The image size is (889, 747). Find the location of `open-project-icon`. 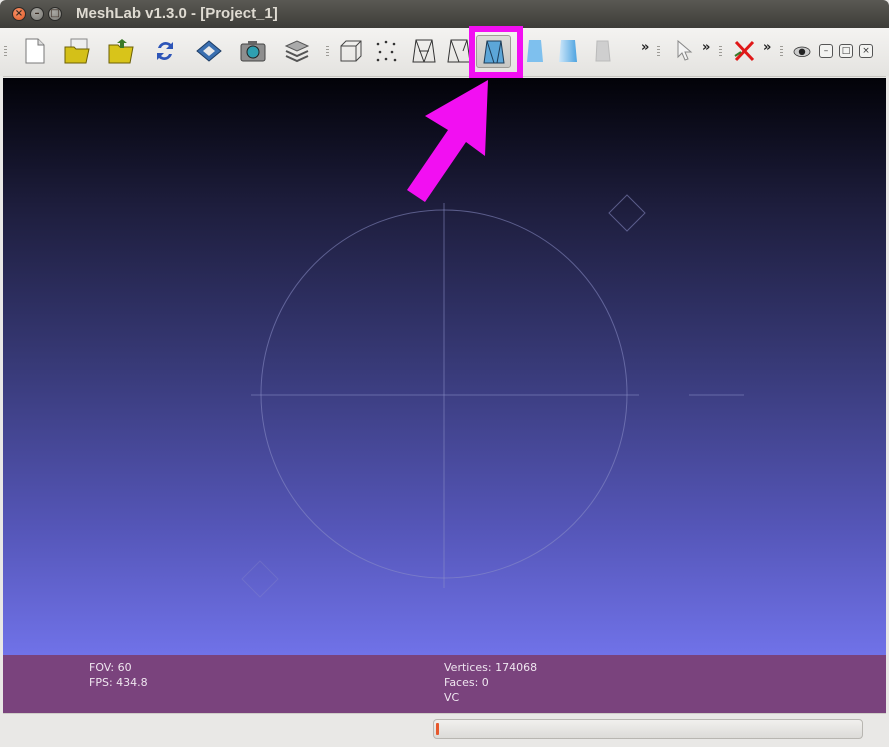

open-project-icon is located at coordinates (77, 51).